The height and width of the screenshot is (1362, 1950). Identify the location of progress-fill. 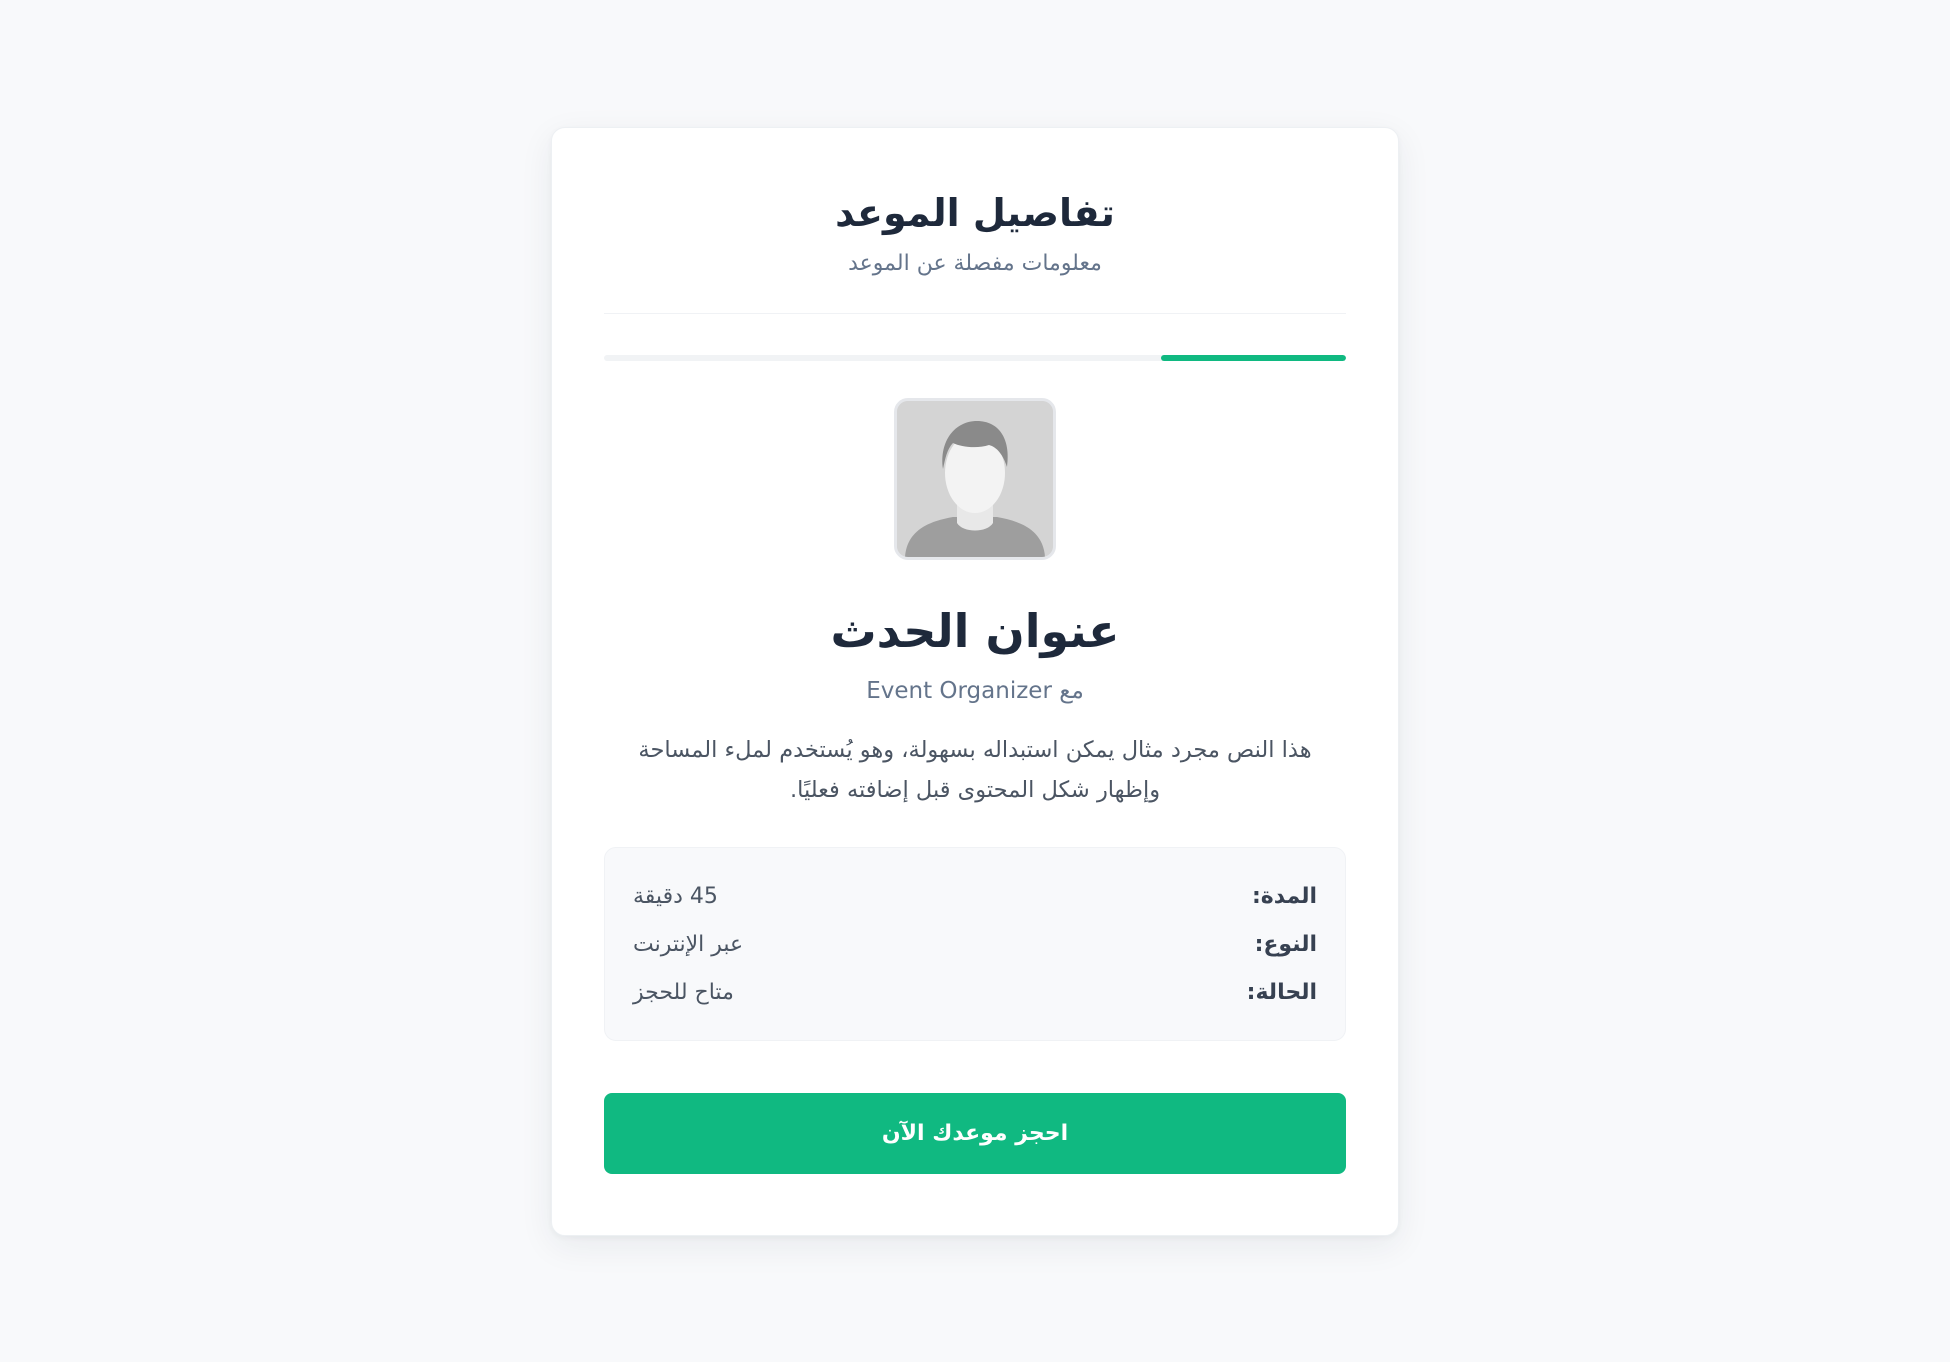
(1253, 358).